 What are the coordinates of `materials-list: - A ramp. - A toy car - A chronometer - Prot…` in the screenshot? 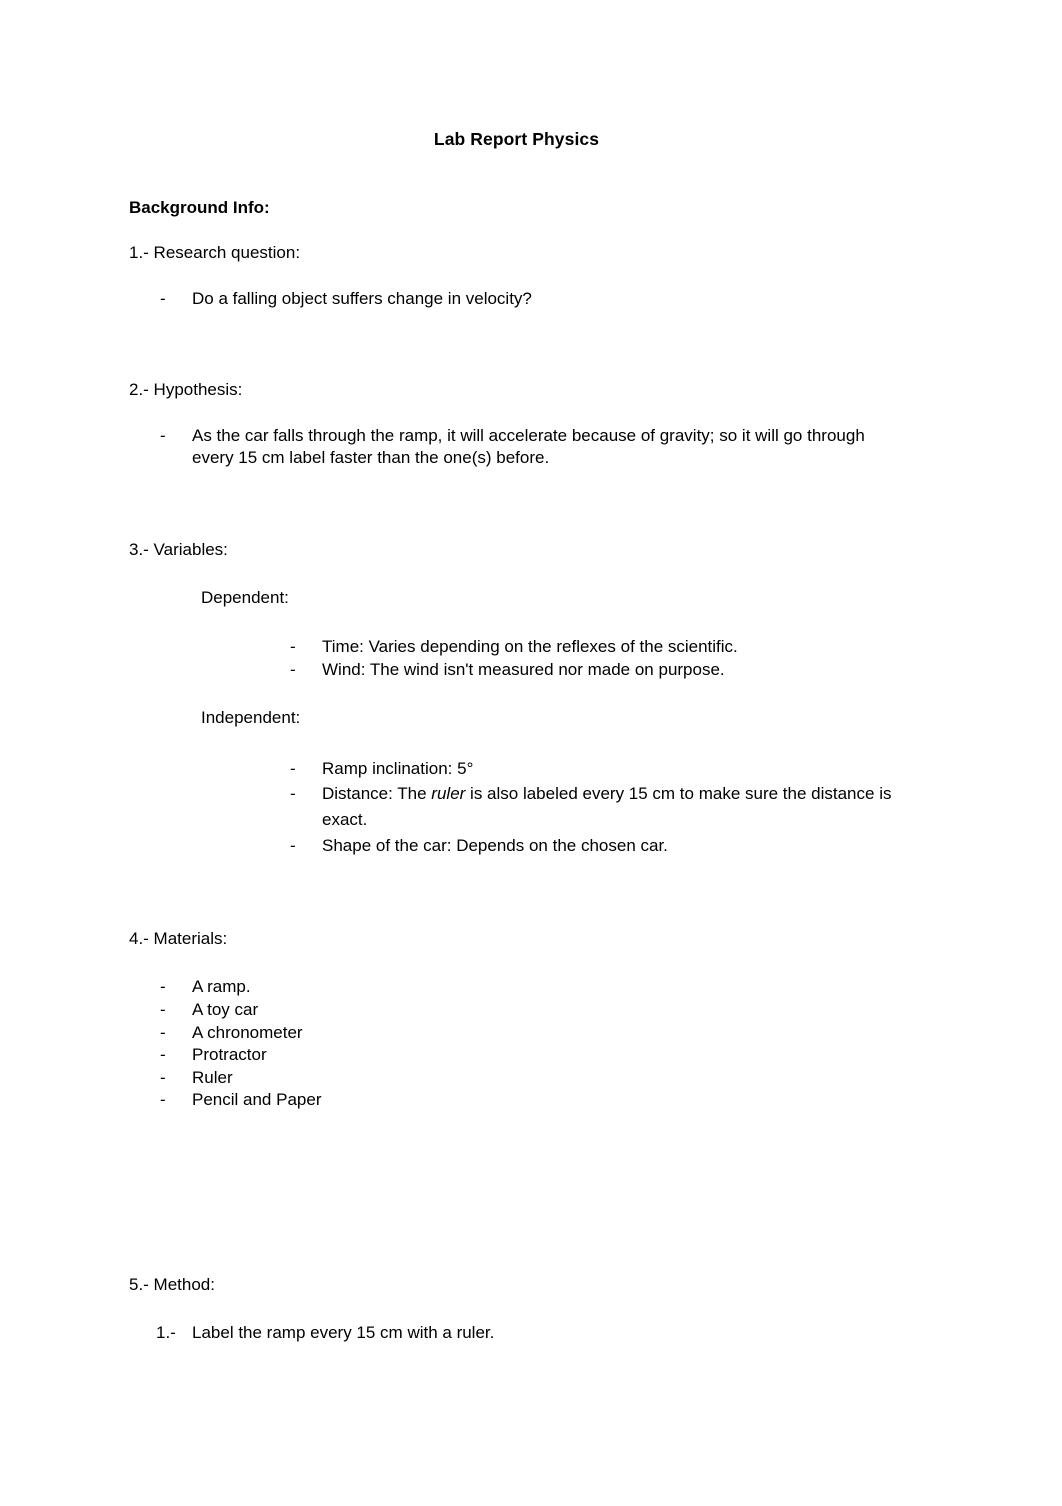 It's located at (516, 1044).